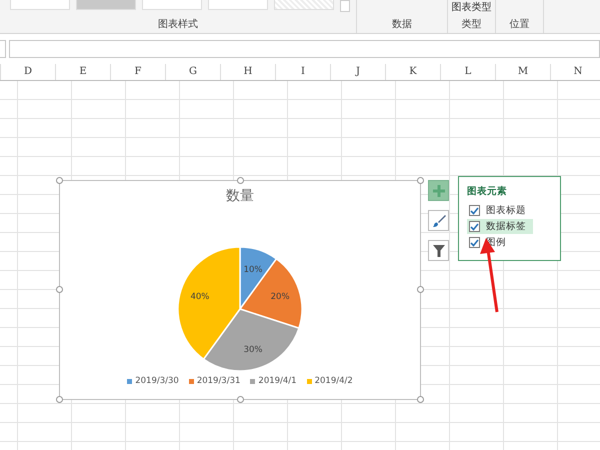 Image resolution: width=600 pixels, height=450 pixels. I want to click on filter-icon, so click(438, 250).